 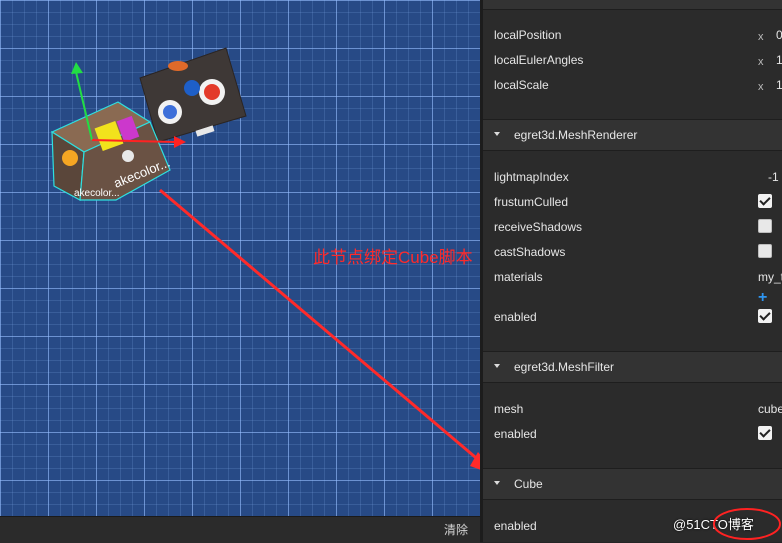 What do you see at coordinates (779, 35) in the screenshot?
I see `local-position-x-field: 0` at bounding box center [779, 35].